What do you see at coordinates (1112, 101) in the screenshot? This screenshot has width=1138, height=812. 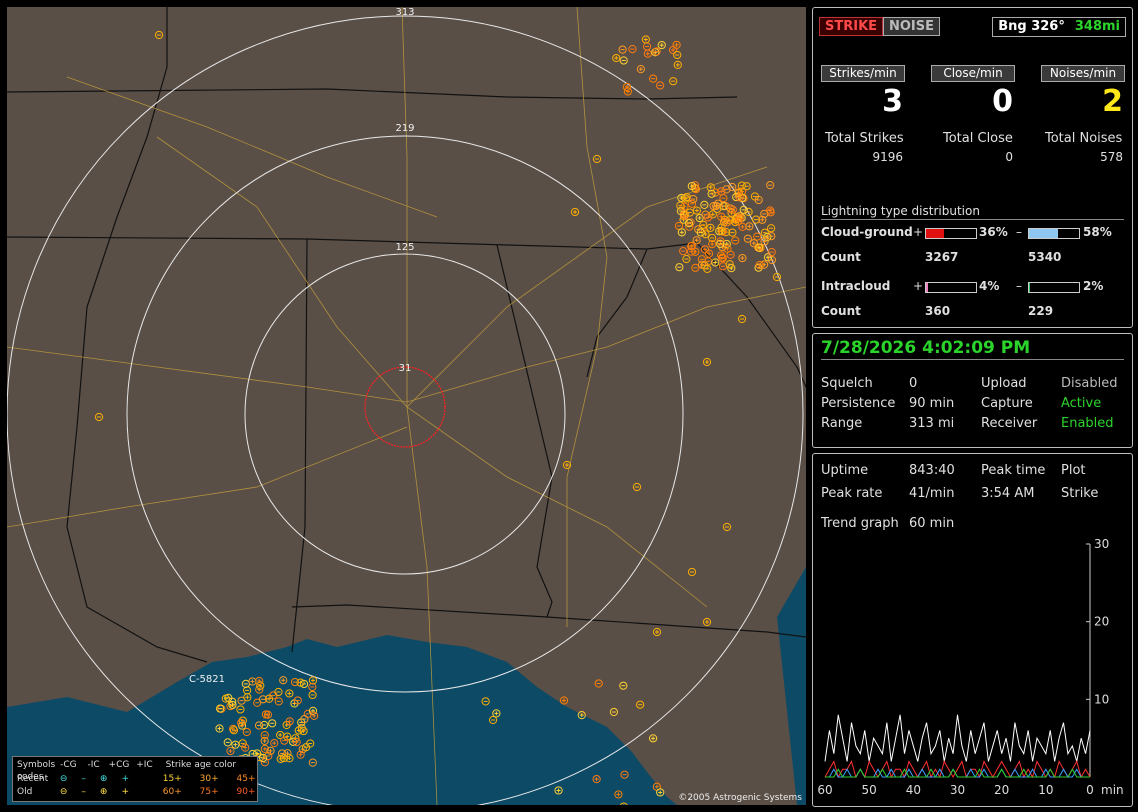 I see `noises-per-min-value: 2` at bounding box center [1112, 101].